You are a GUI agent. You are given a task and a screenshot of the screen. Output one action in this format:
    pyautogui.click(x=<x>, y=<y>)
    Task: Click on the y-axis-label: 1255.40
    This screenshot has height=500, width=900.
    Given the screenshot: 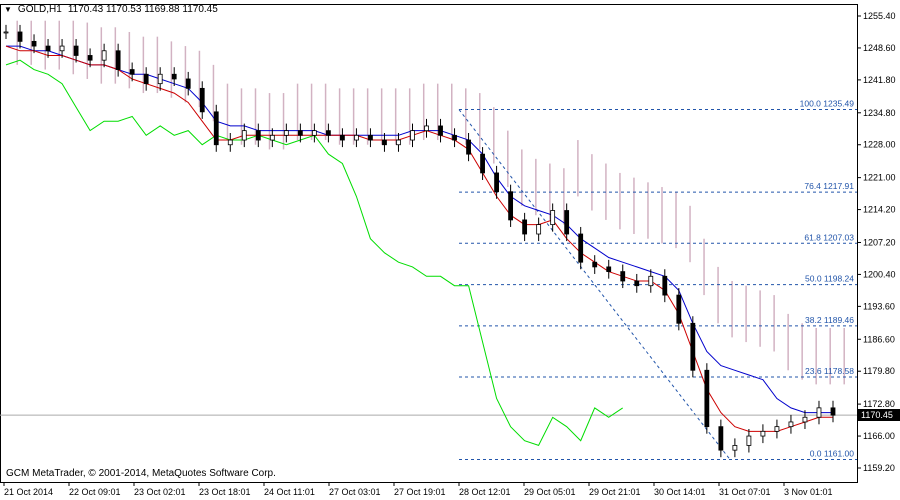 What is the action you would take?
    pyautogui.click(x=879, y=16)
    